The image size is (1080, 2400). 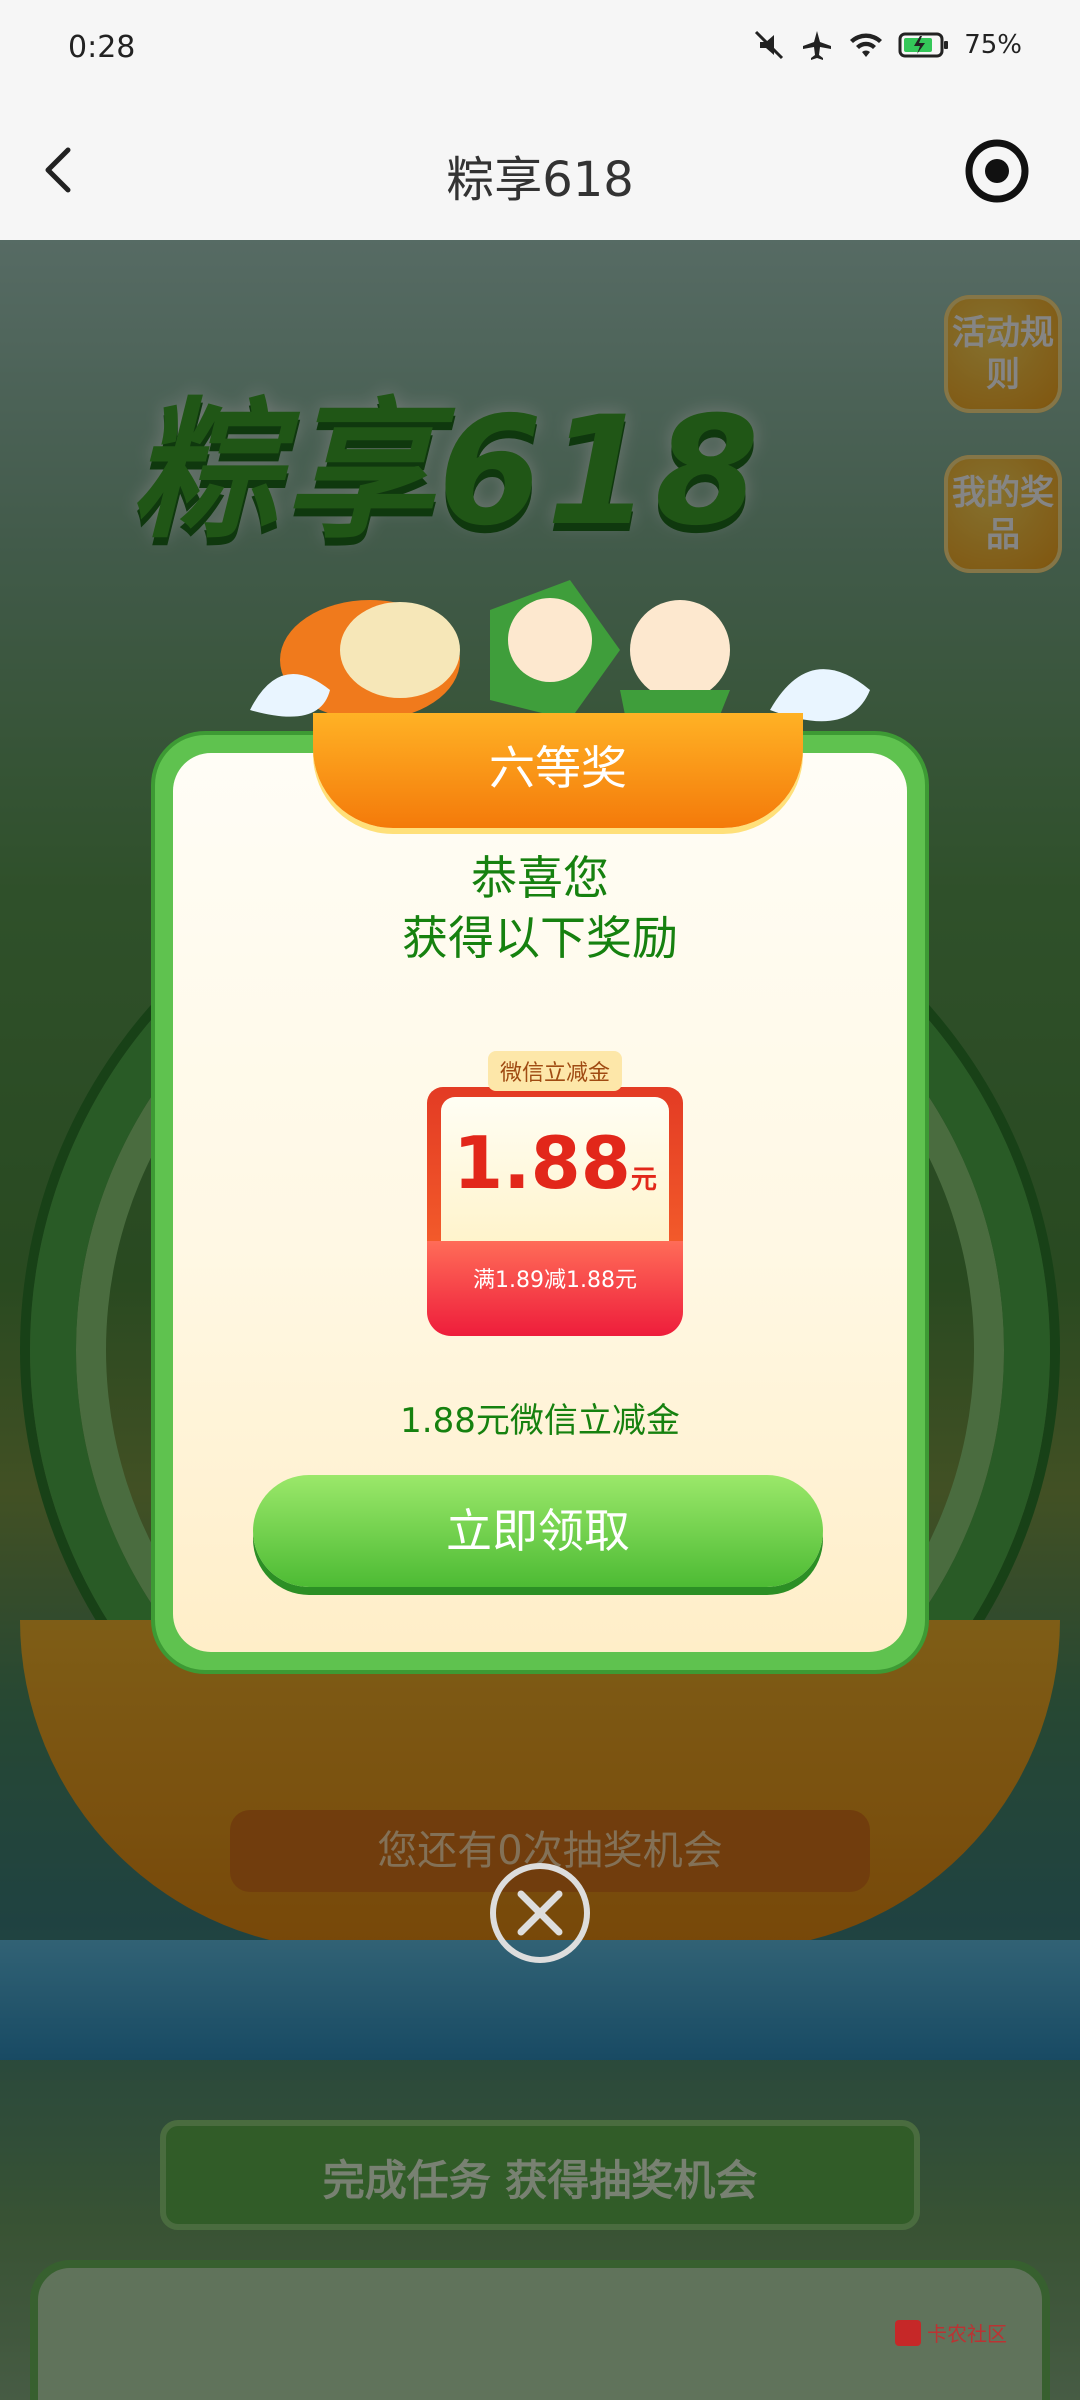 What do you see at coordinates (769, 45) in the screenshot?
I see `mute-icon` at bounding box center [769, 45].